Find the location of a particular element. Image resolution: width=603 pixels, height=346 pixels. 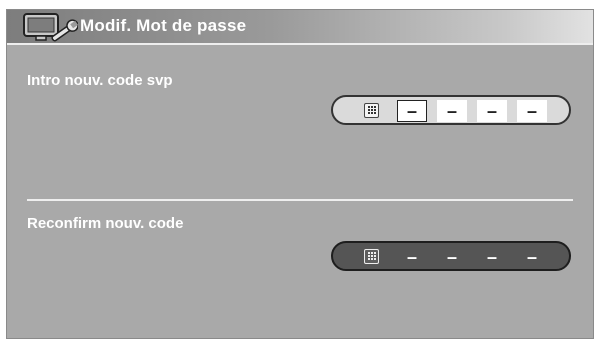

new-code-digit-2: – is located at coordinates (452, 111).